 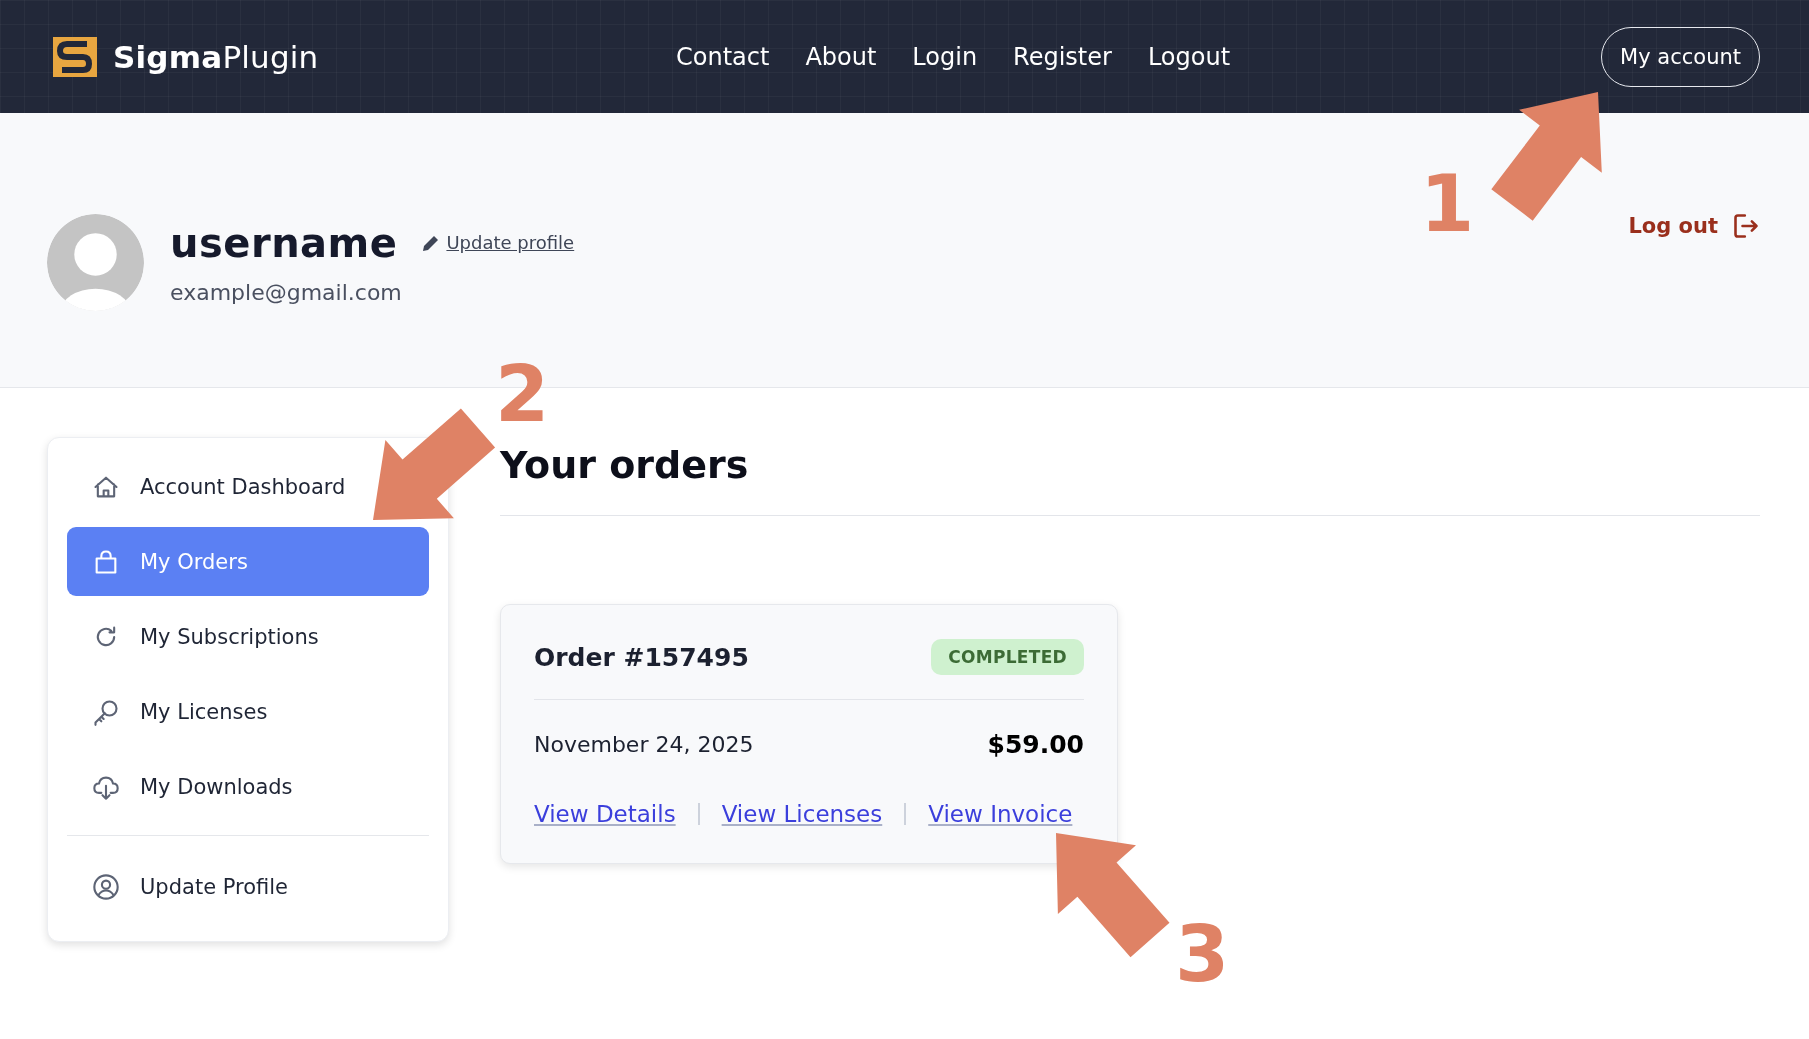 I want to click on user-circle-icon, so click(x=106, y=886).